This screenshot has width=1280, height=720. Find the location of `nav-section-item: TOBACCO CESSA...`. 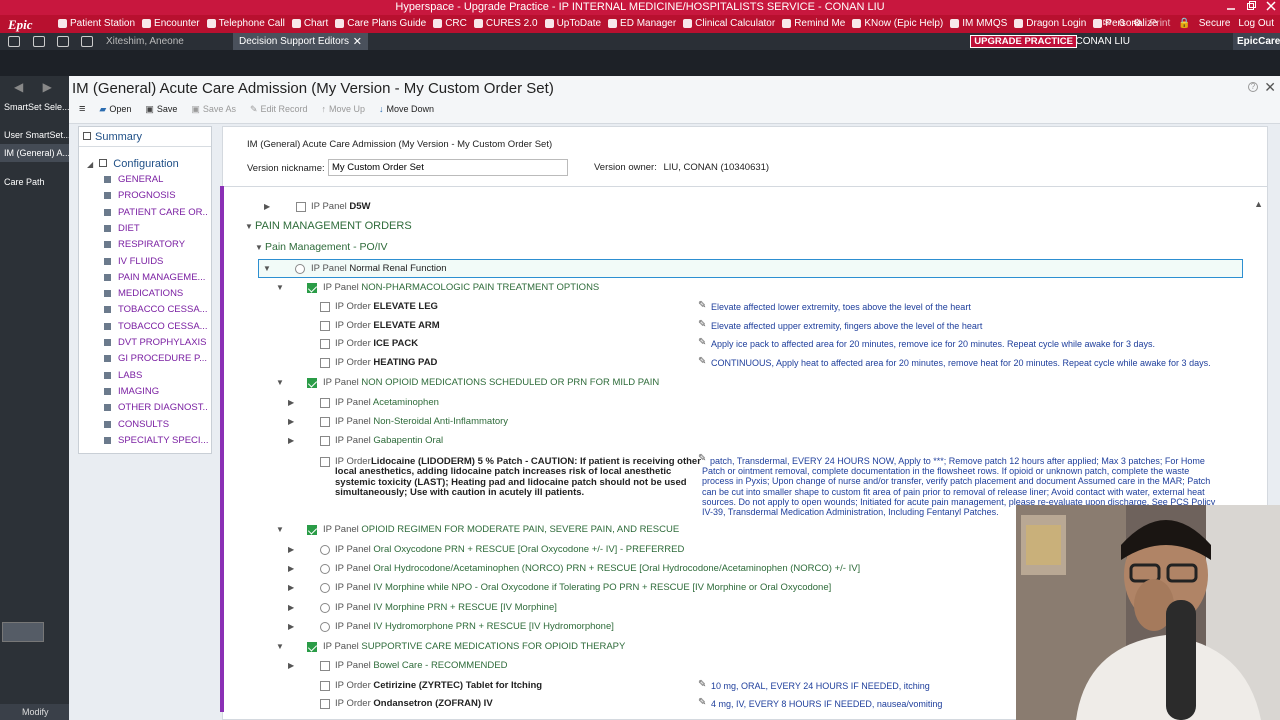

nav-section-item: TOBACCO CESSA... is located at coordinates (156, 309).